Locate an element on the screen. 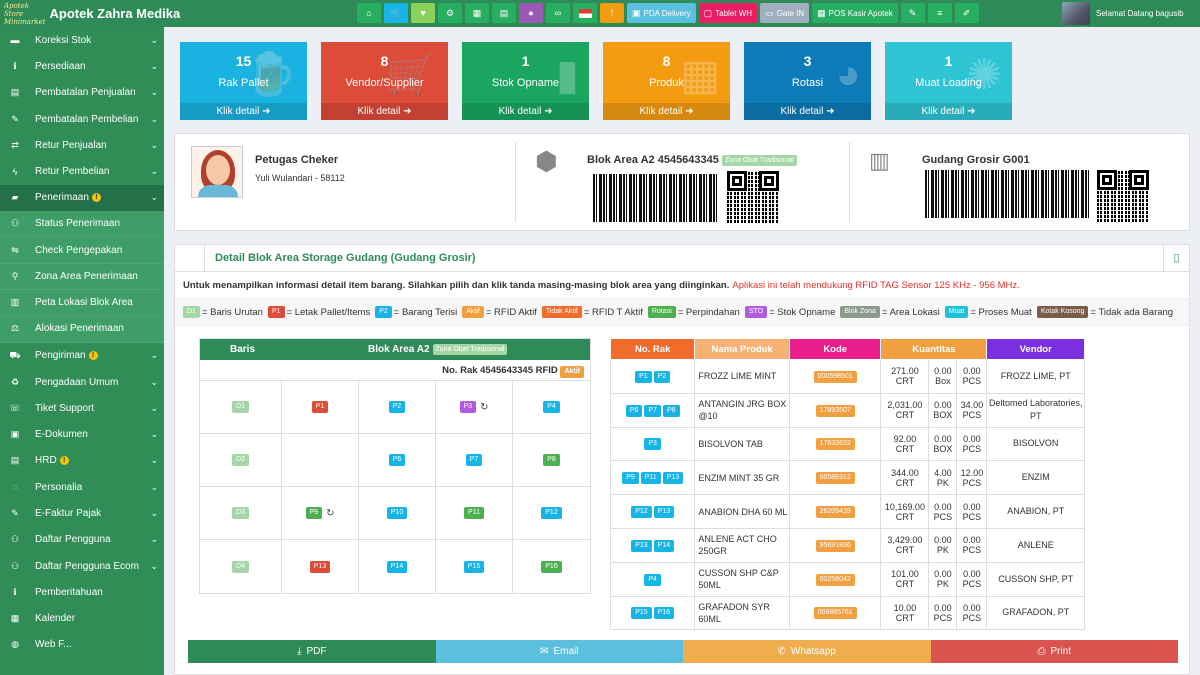  rack-cell: D3 is located at coordinates (241, 513).